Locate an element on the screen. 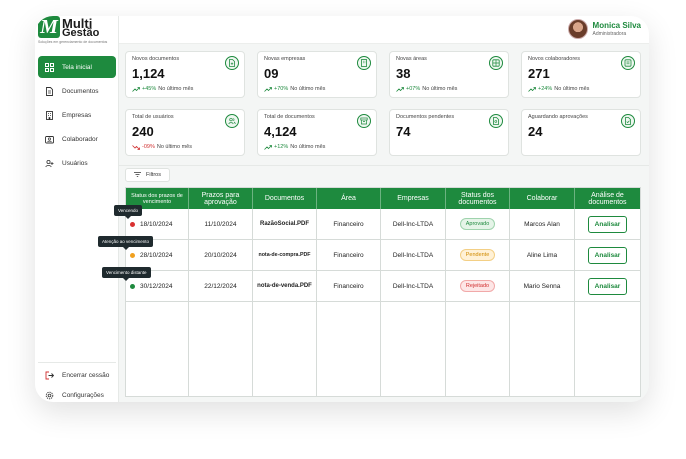 Image resolution: width=686 pixels, height=459 pixels. avatar is located at coordinates (577, 29).